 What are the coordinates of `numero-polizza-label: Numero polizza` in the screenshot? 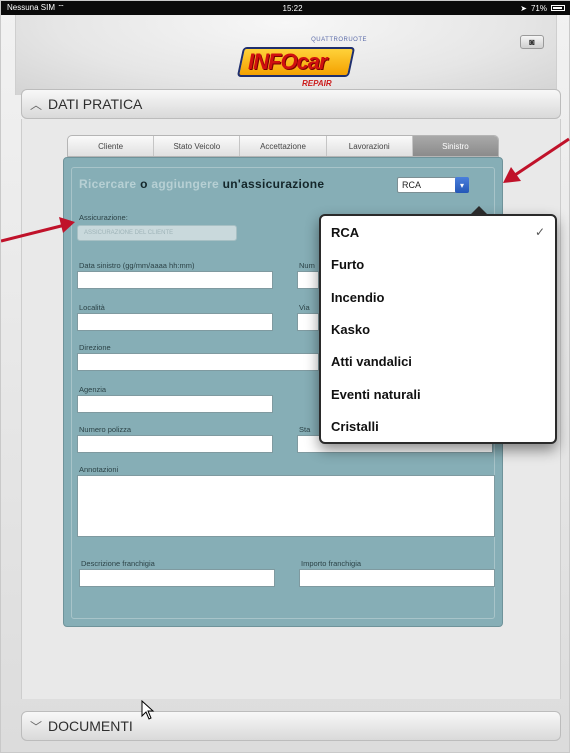 It's located at (105, 429).